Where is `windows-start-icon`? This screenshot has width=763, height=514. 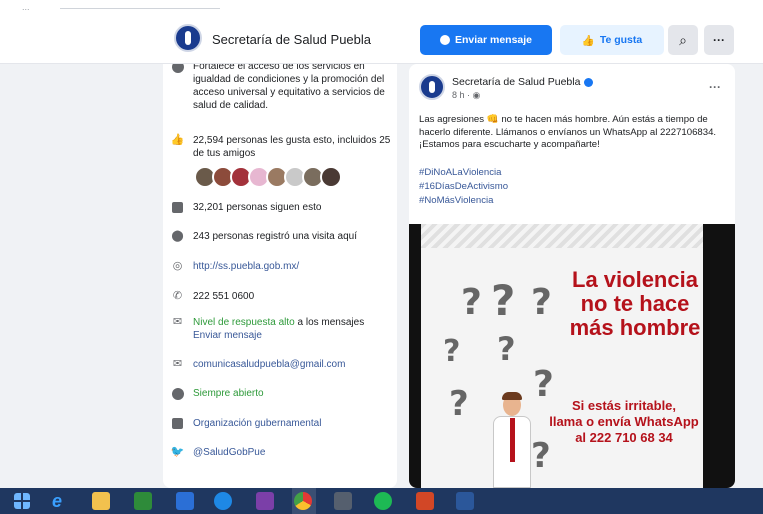 windows-start-icon is located at coordinates (22, 501).